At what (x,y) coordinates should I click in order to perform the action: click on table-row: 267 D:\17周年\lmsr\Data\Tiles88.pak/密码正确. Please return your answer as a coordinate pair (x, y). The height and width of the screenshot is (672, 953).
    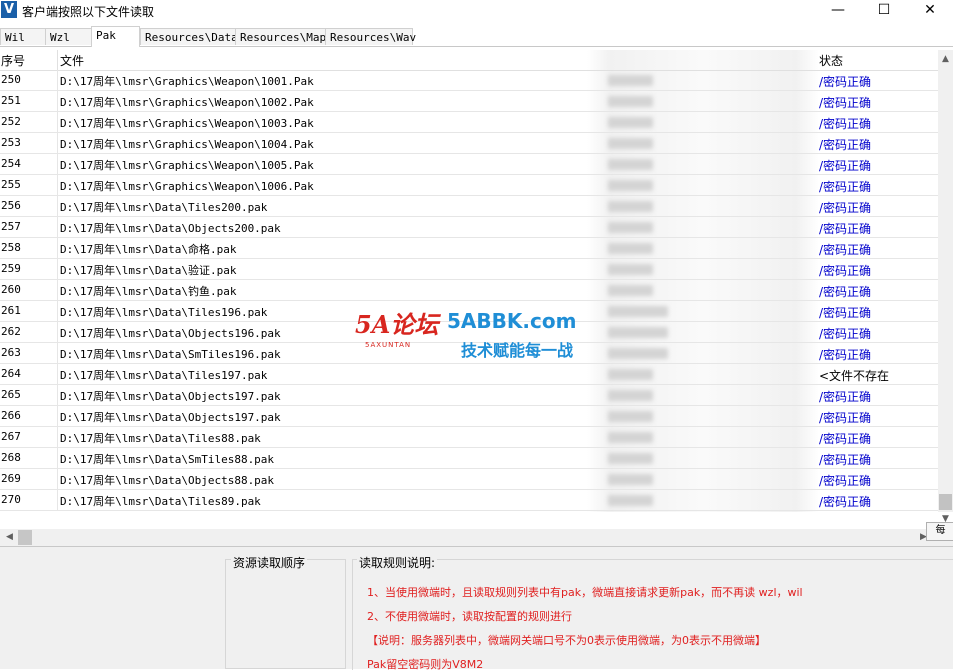
    Looking at the image, I should click on (469, 437).